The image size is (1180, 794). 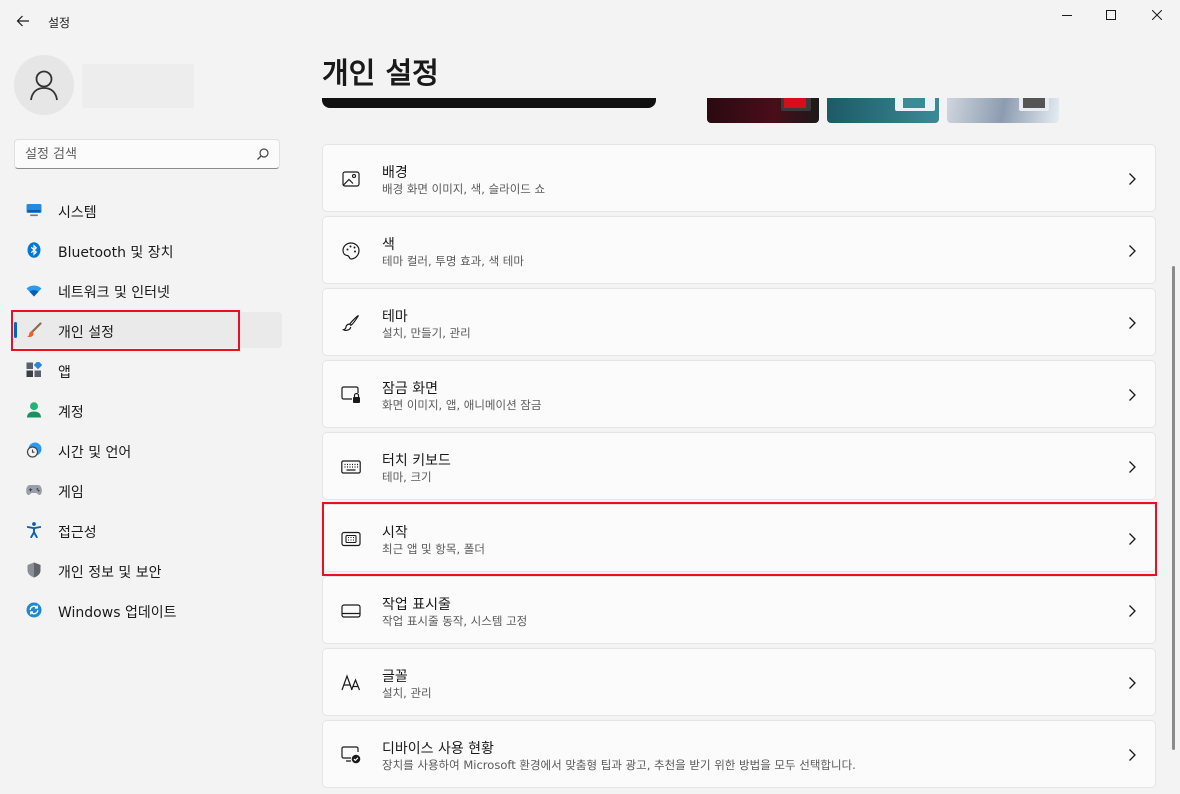 I want to click on sidebar-item-label: 게임, so click(x=71, y=493).